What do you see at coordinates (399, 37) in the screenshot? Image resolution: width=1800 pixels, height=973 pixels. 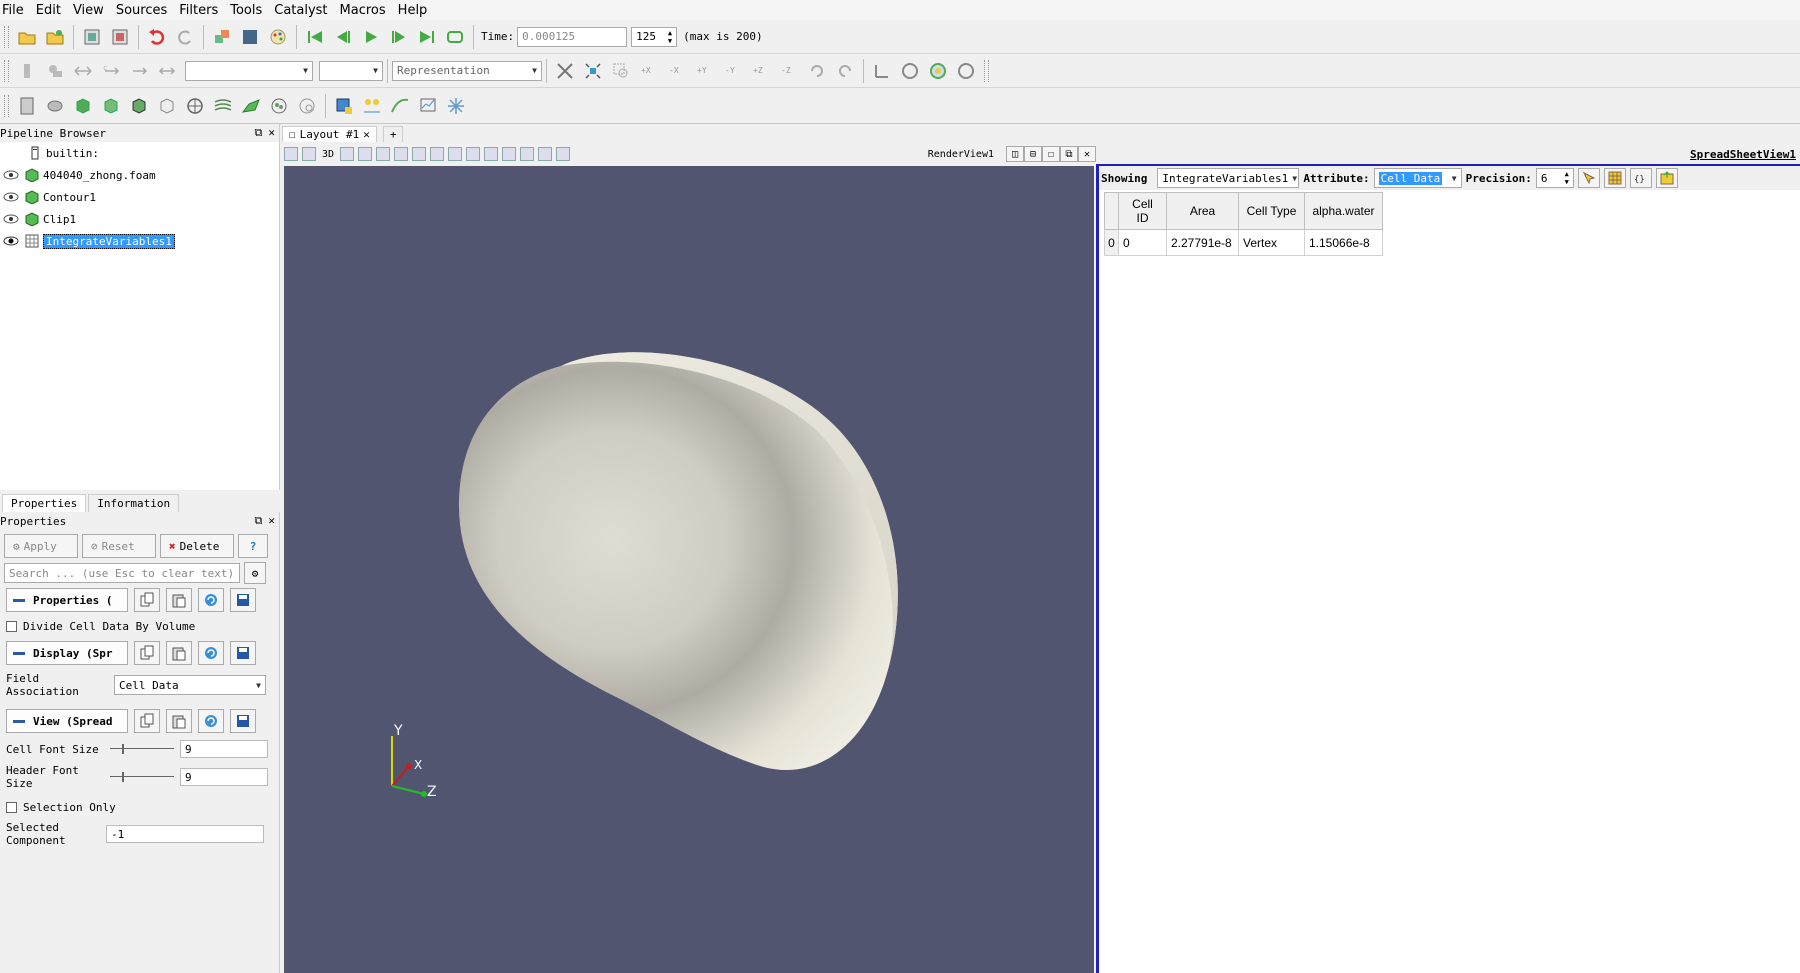 I see `next-frame-icon` at bounding box center [399, 37].